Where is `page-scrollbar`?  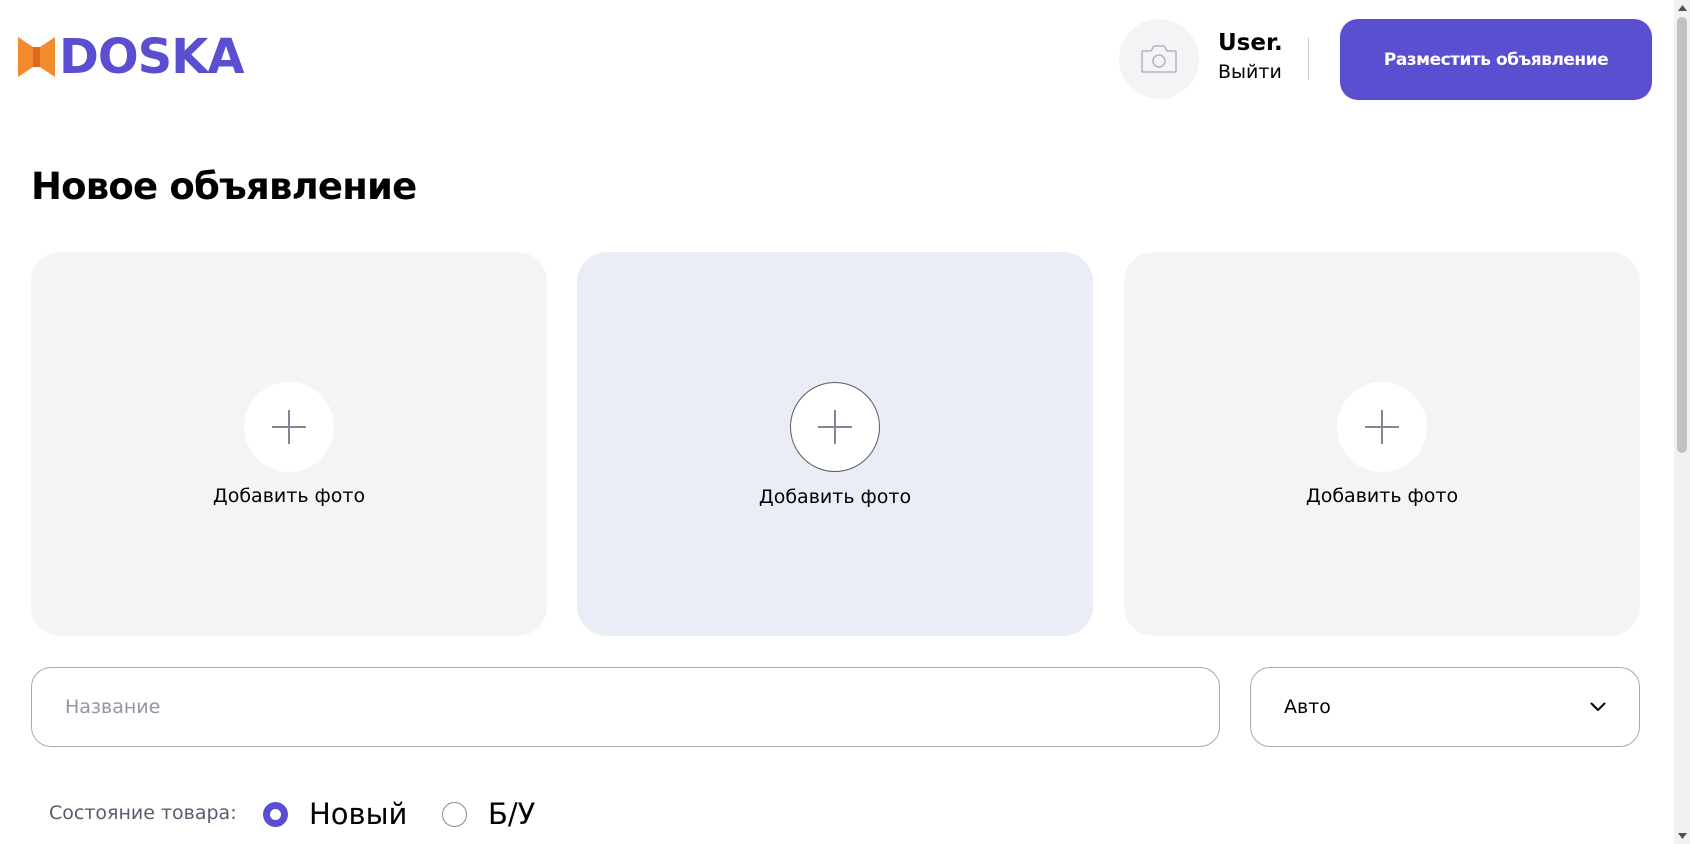
page-scrollbar is located at coordinates (1682, 422).